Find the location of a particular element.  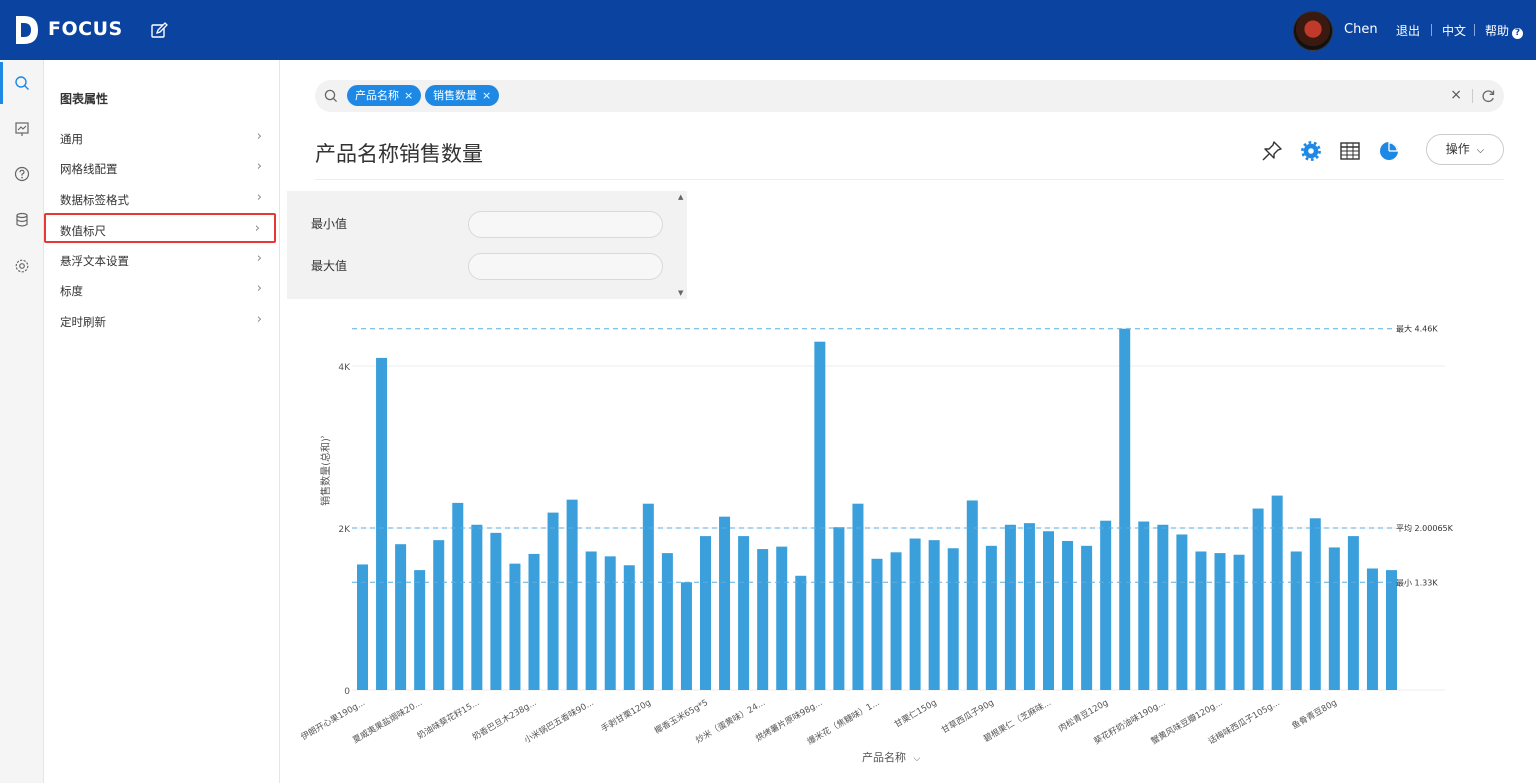

prop-general: 通用 › is located at coordinates (161, 138).